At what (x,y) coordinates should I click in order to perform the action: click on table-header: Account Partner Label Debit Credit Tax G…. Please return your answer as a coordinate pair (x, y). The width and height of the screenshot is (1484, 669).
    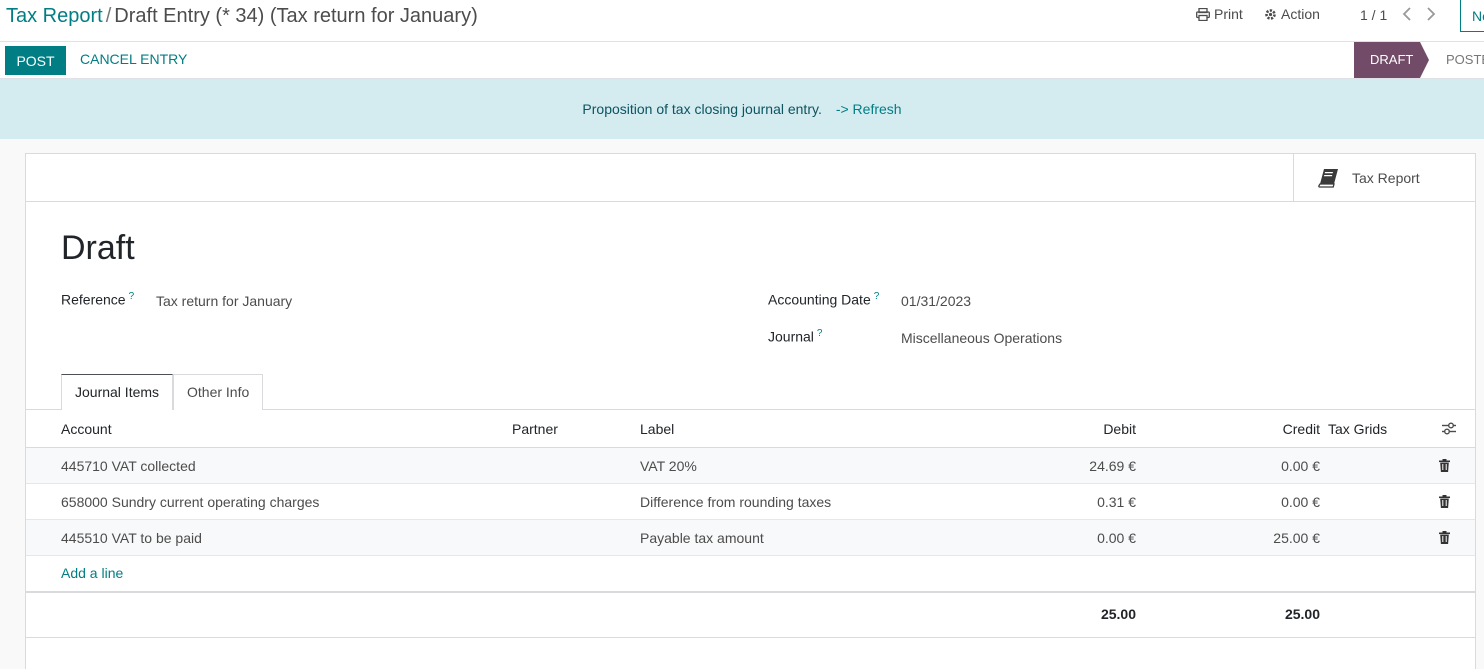
    Looking at the image, I should click on (750, 429).